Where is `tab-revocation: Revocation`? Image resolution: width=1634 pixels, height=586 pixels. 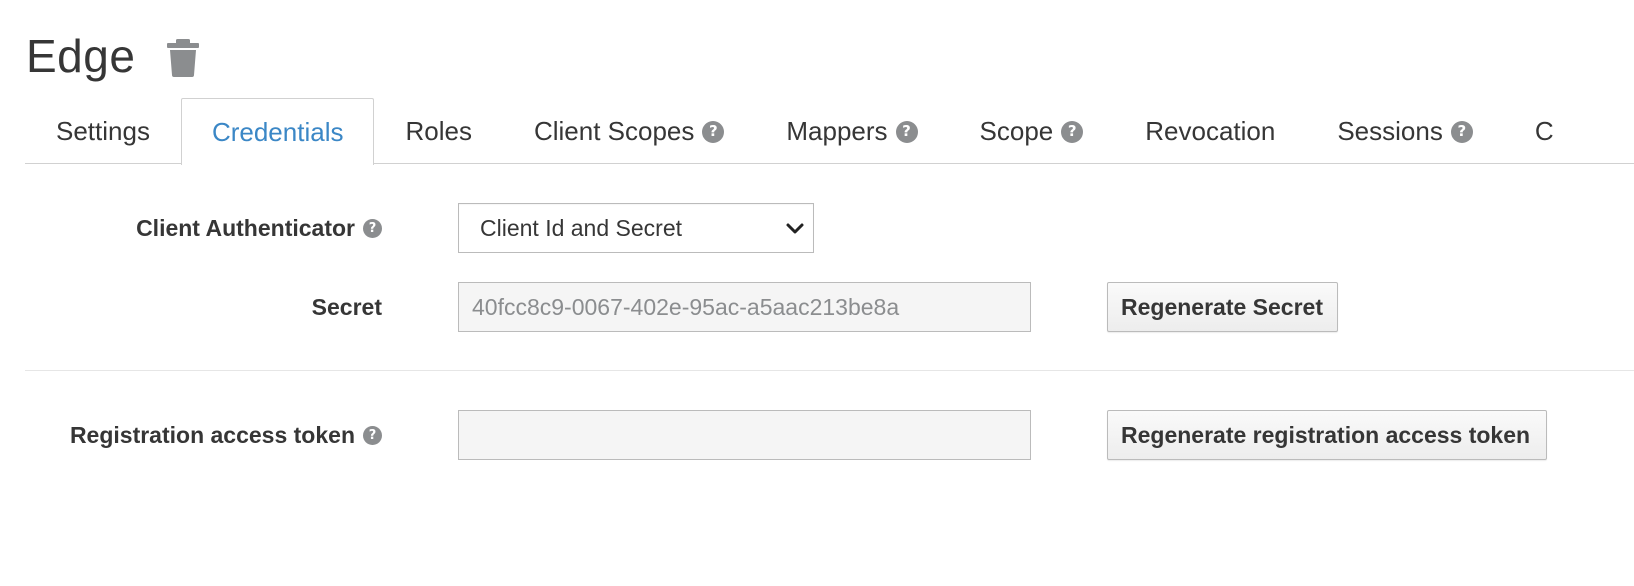
tab-revocation: Revocation is located at coordinates (1210, 131).